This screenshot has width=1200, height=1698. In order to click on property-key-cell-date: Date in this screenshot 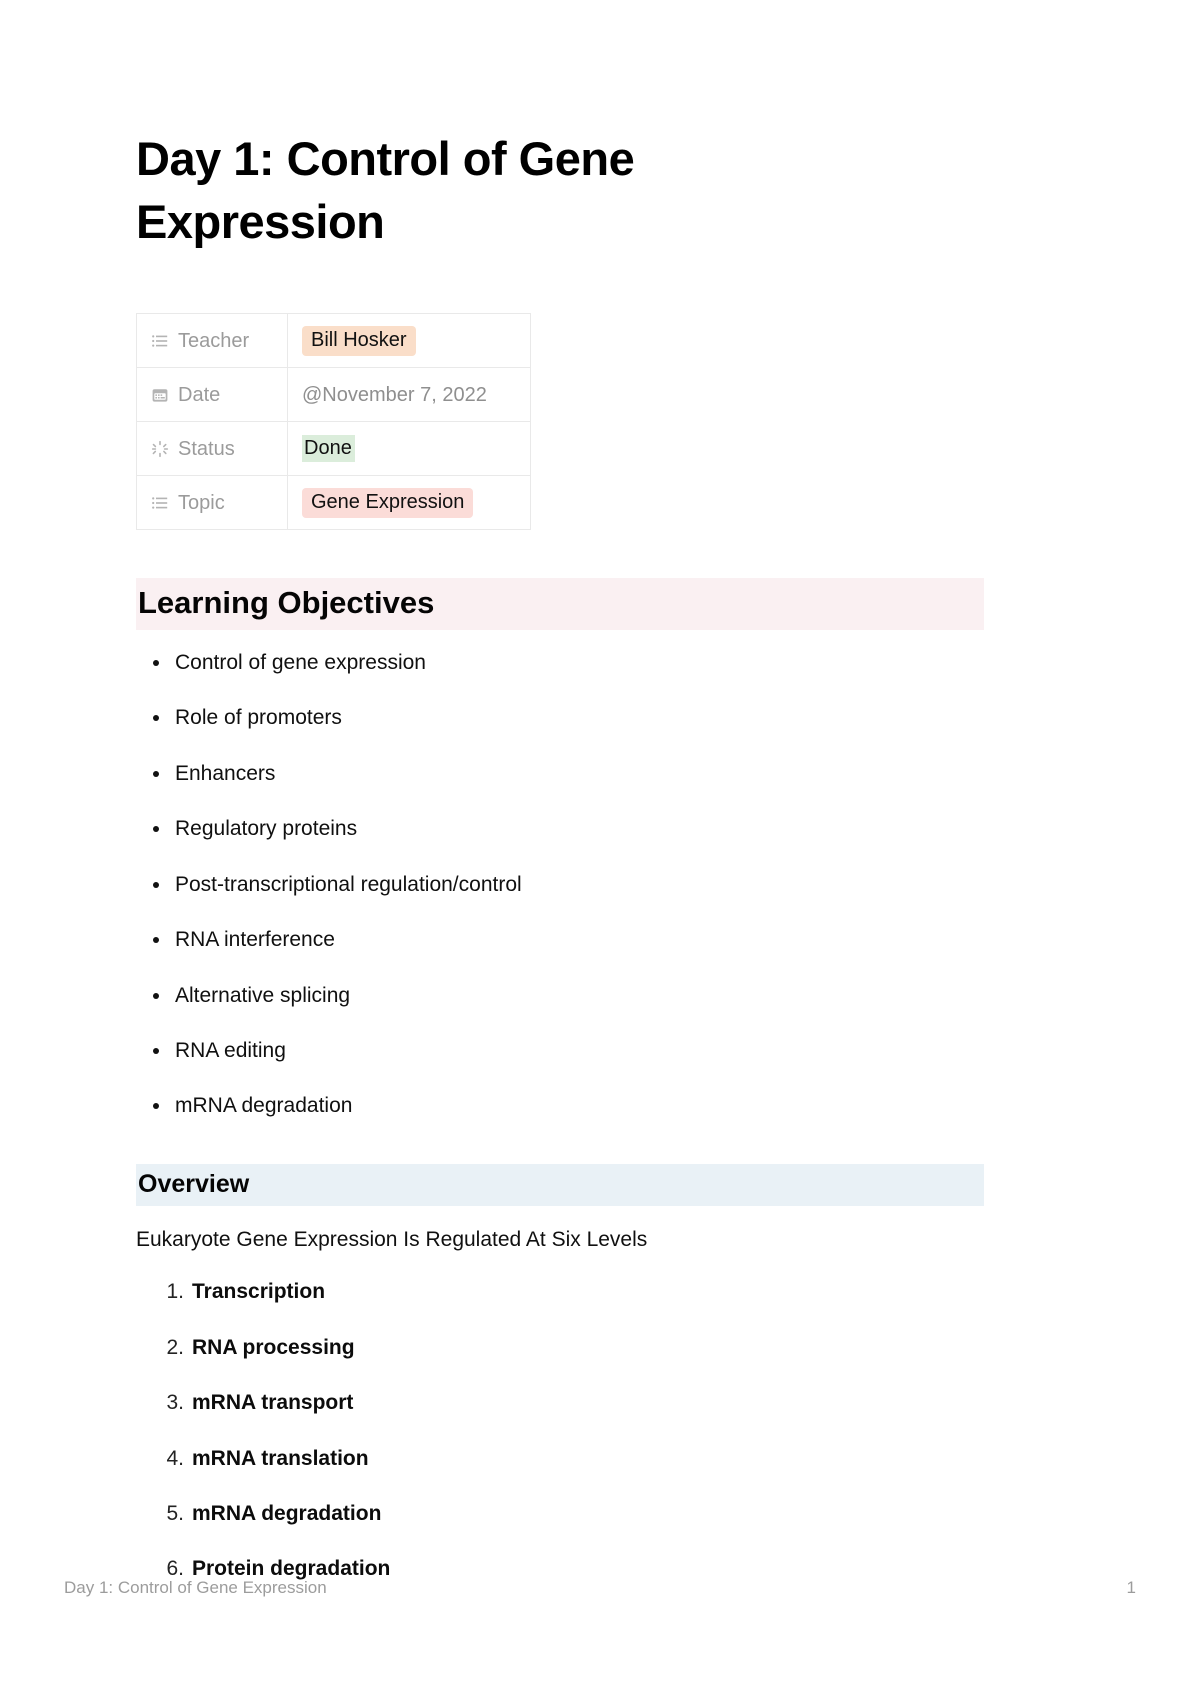, I will do `click(212, 394)`.